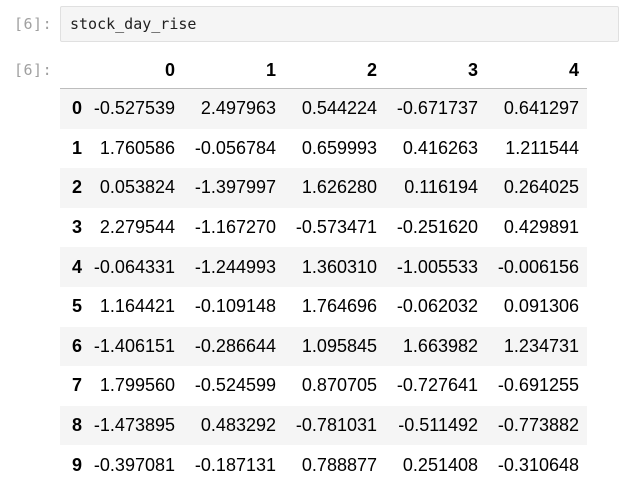 This screenshot has height=496, width=621. What do you see at coordinates (536, 70) in the screenshot?
I see `column-header: 4` at bounding box center [536, 70].